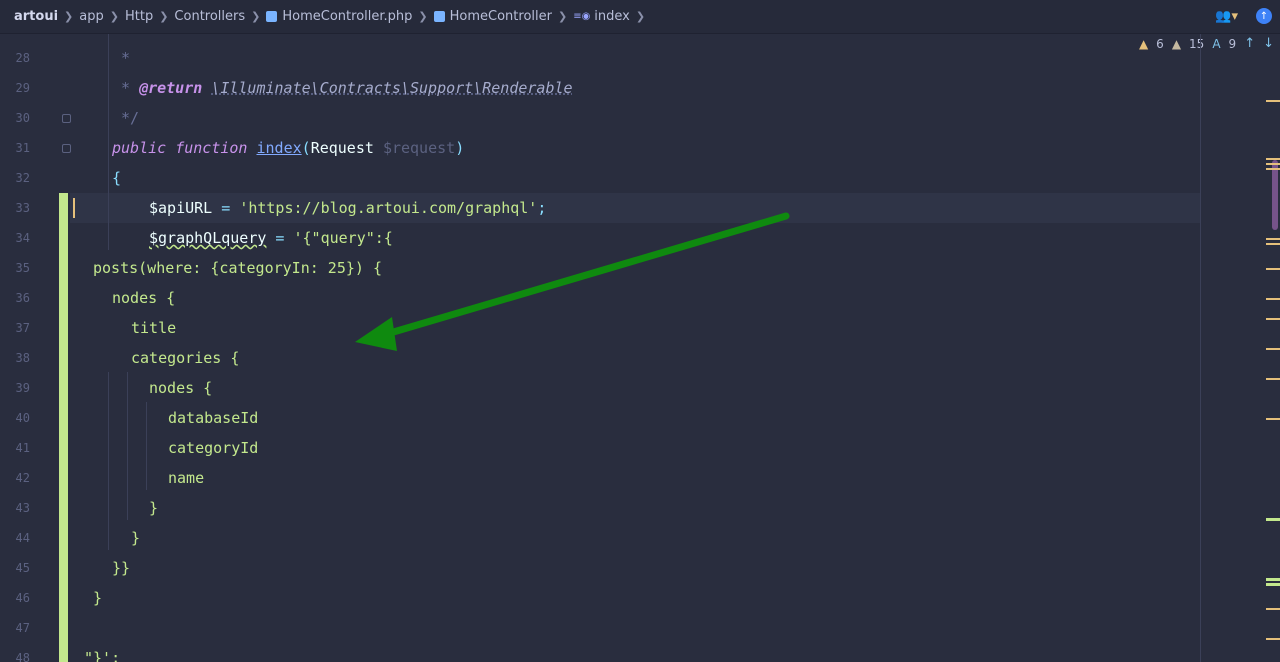 The width and height of the screenshot is (1280, 662). What do you see at coordinates (237, 268) in the screenshot?
I see `code-line-35: posts(where: {categoryIn: 25}) {` at bounding box center [237, 268].